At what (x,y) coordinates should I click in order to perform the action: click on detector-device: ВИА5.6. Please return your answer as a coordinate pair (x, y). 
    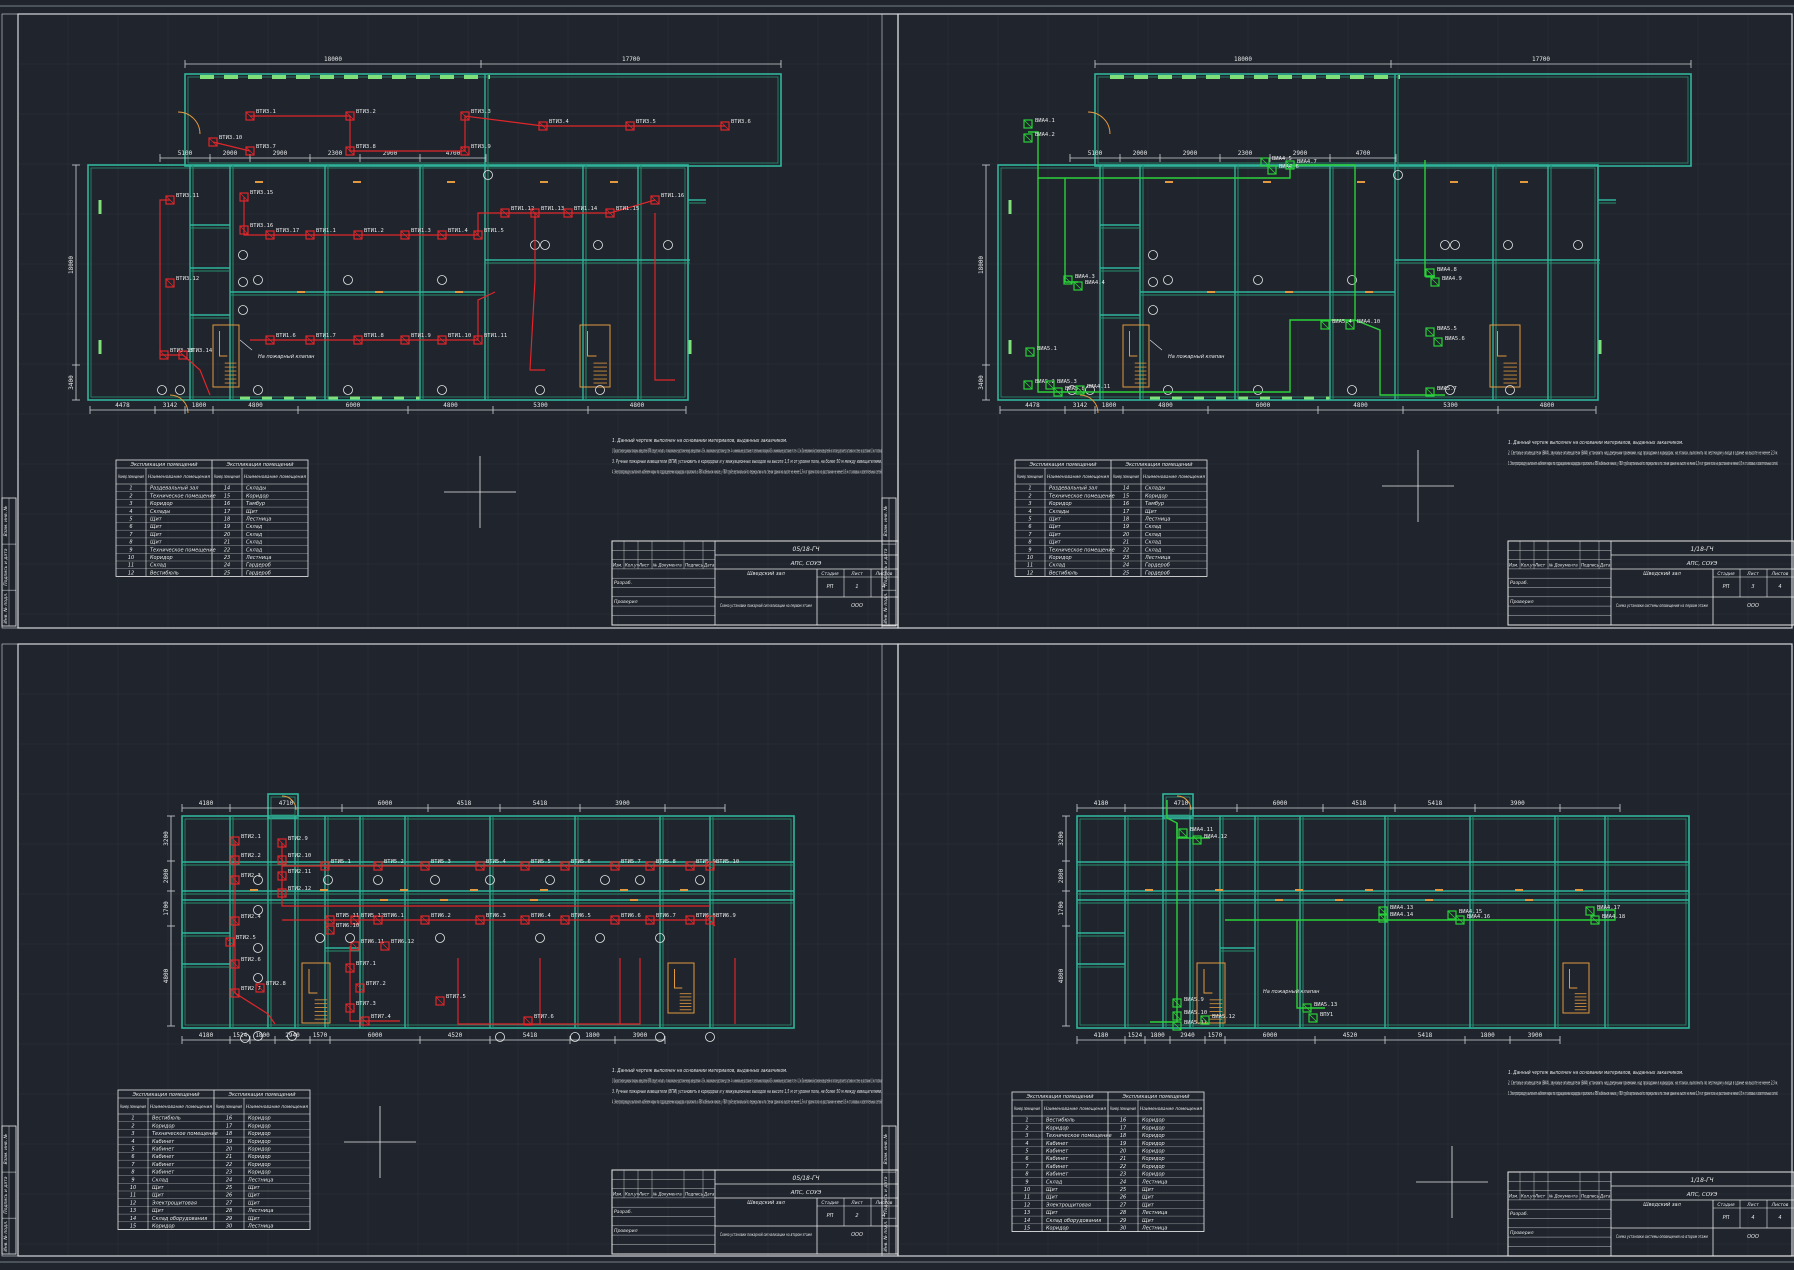
    Looking at the image, I should click on (1449, 341).